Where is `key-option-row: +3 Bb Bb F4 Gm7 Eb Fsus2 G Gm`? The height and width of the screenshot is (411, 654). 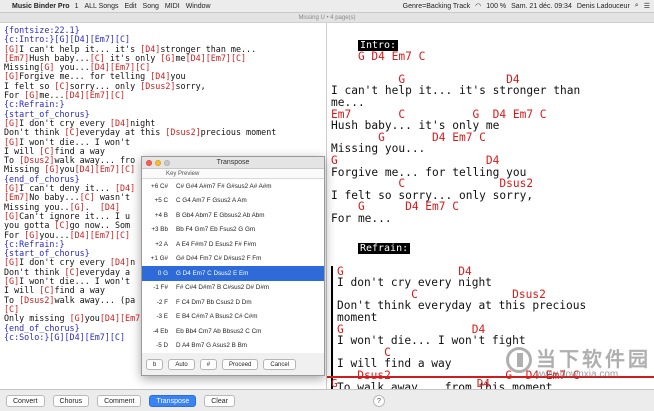 key-option-row: +3 Bb Bb F4 Gm7 Eb Fsus2 G Gm is located at coordinates (233, 230).